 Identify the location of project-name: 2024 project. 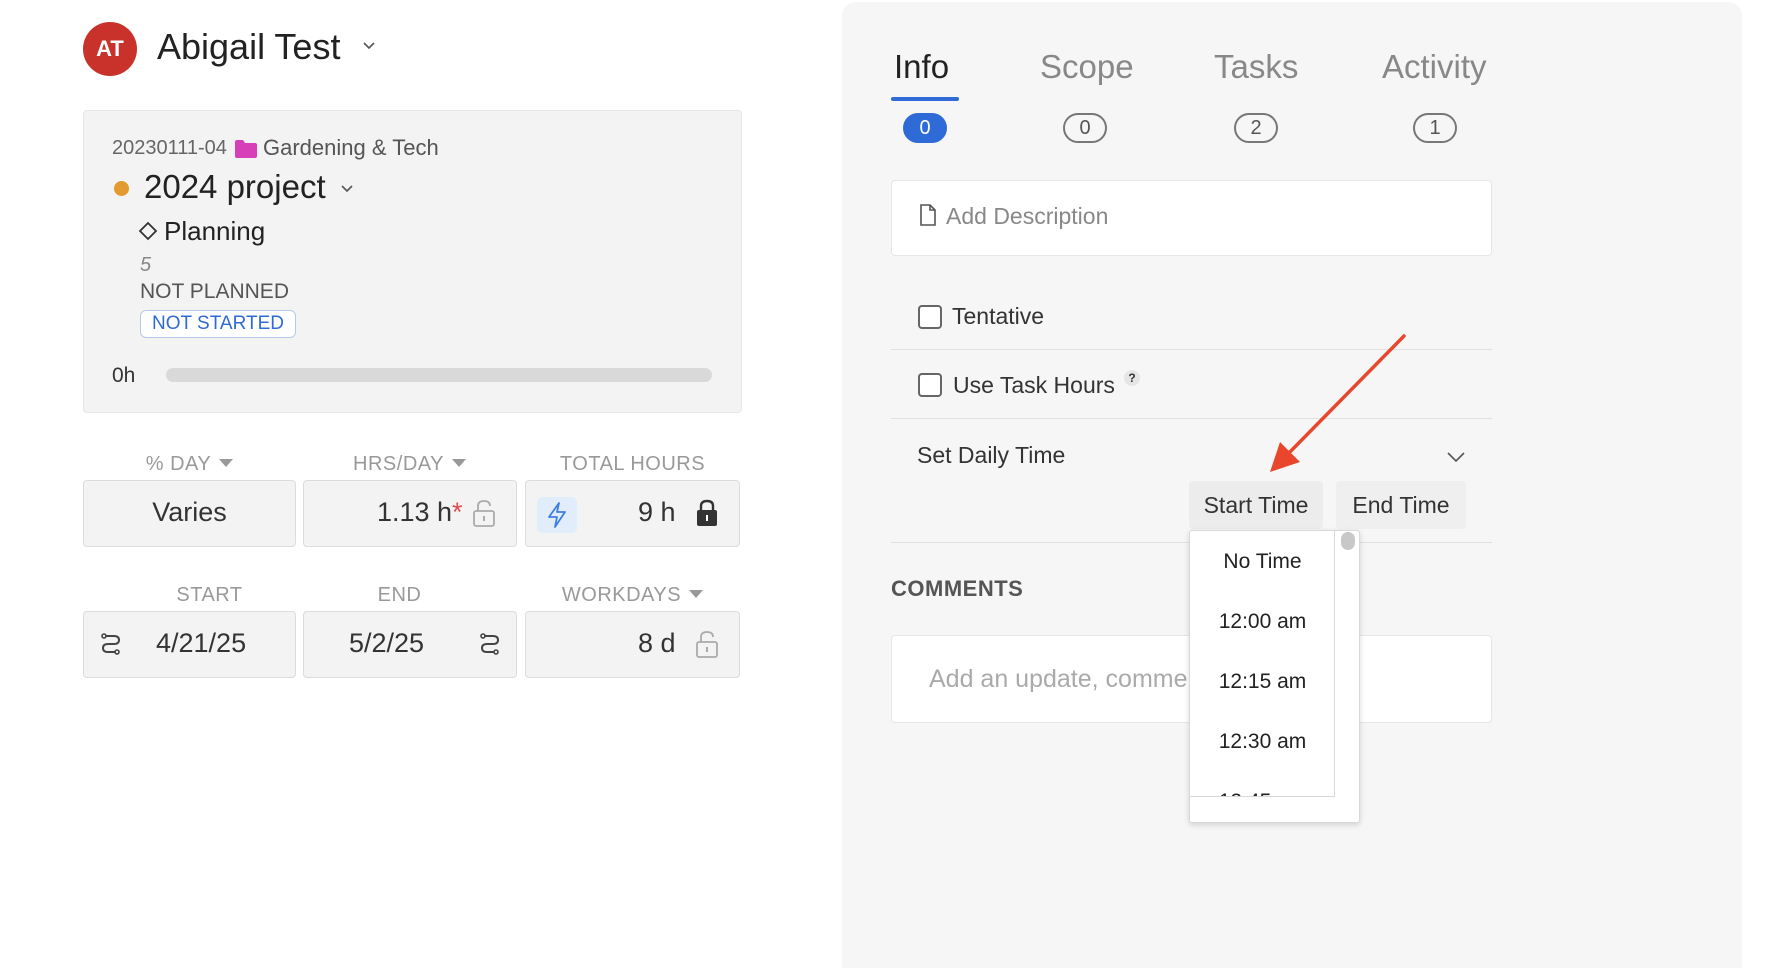
(235, 187).